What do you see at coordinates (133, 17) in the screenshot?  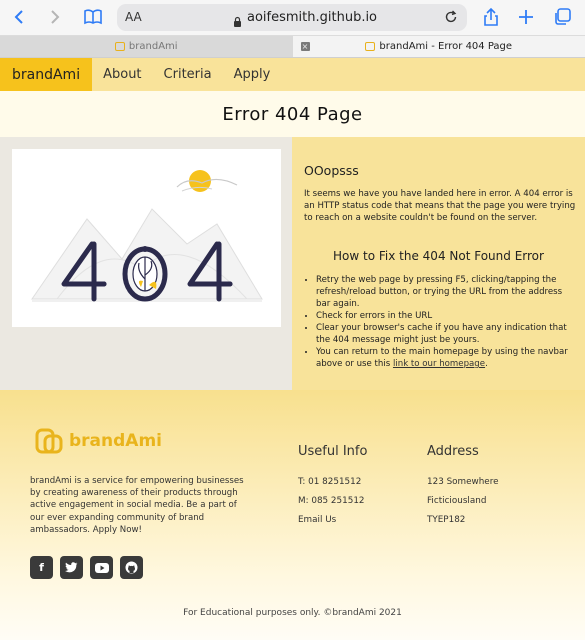 I see `text-size-button: AA` at bounding box center [133, 17].